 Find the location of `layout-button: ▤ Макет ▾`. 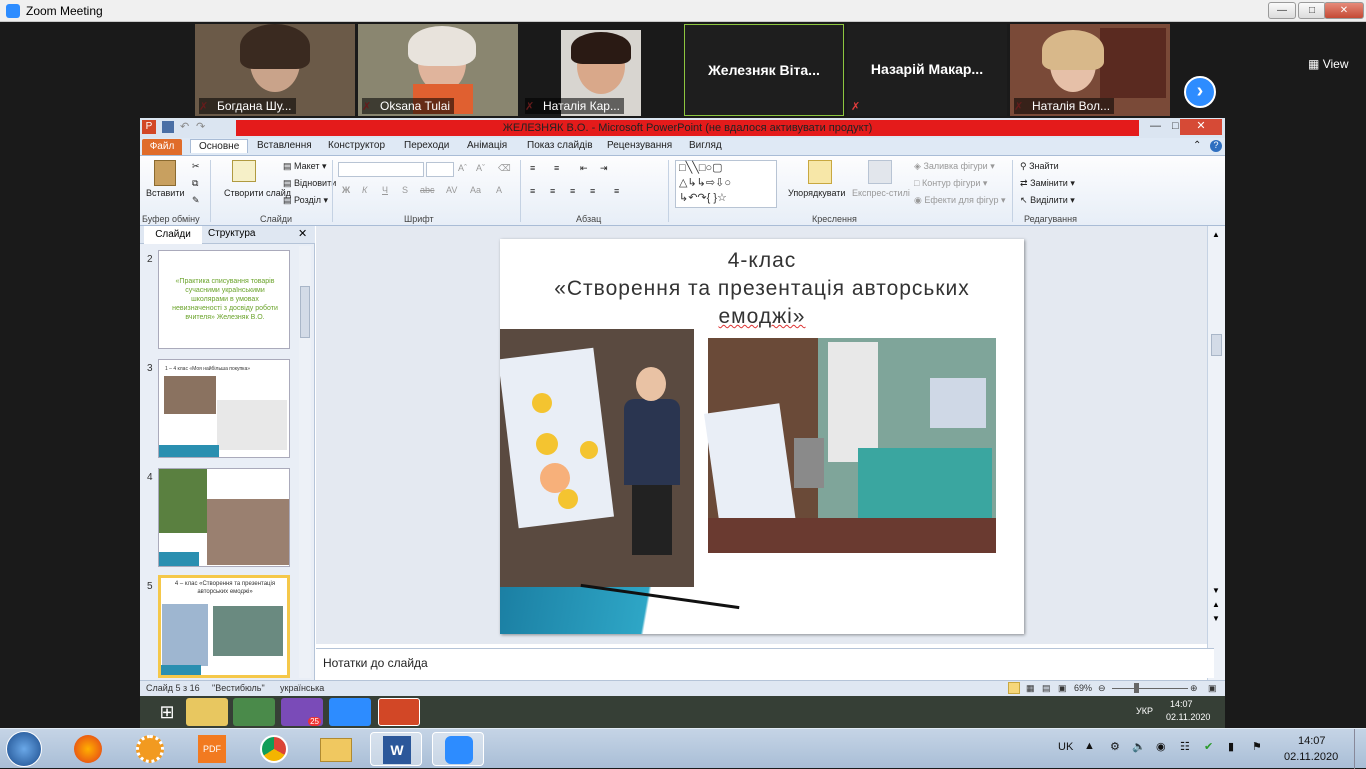

layout-button: ▤ Макет ▾ is located at coordinates (305, 166).